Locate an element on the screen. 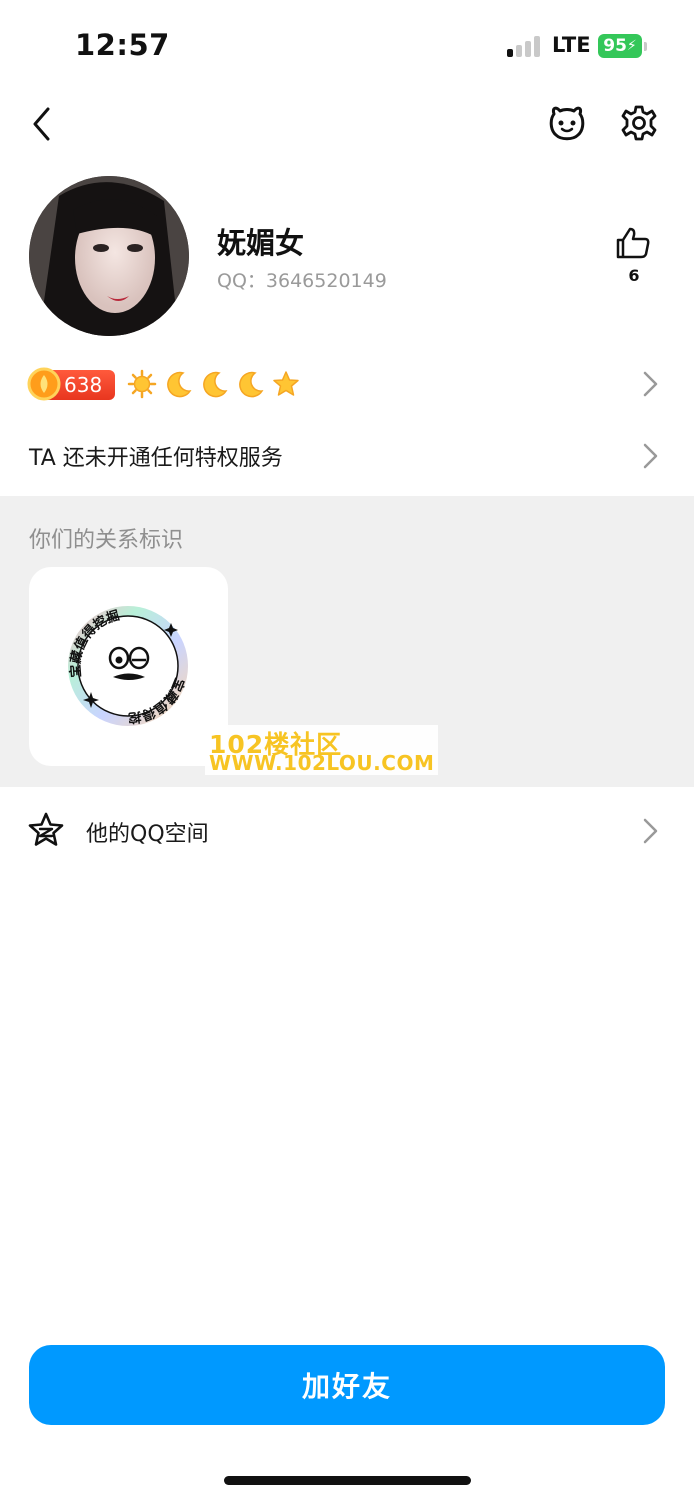 The height and width of the screenshot is (1500, 694). relation-title: 你们的关系标识 is located at coordinates (106, 540).